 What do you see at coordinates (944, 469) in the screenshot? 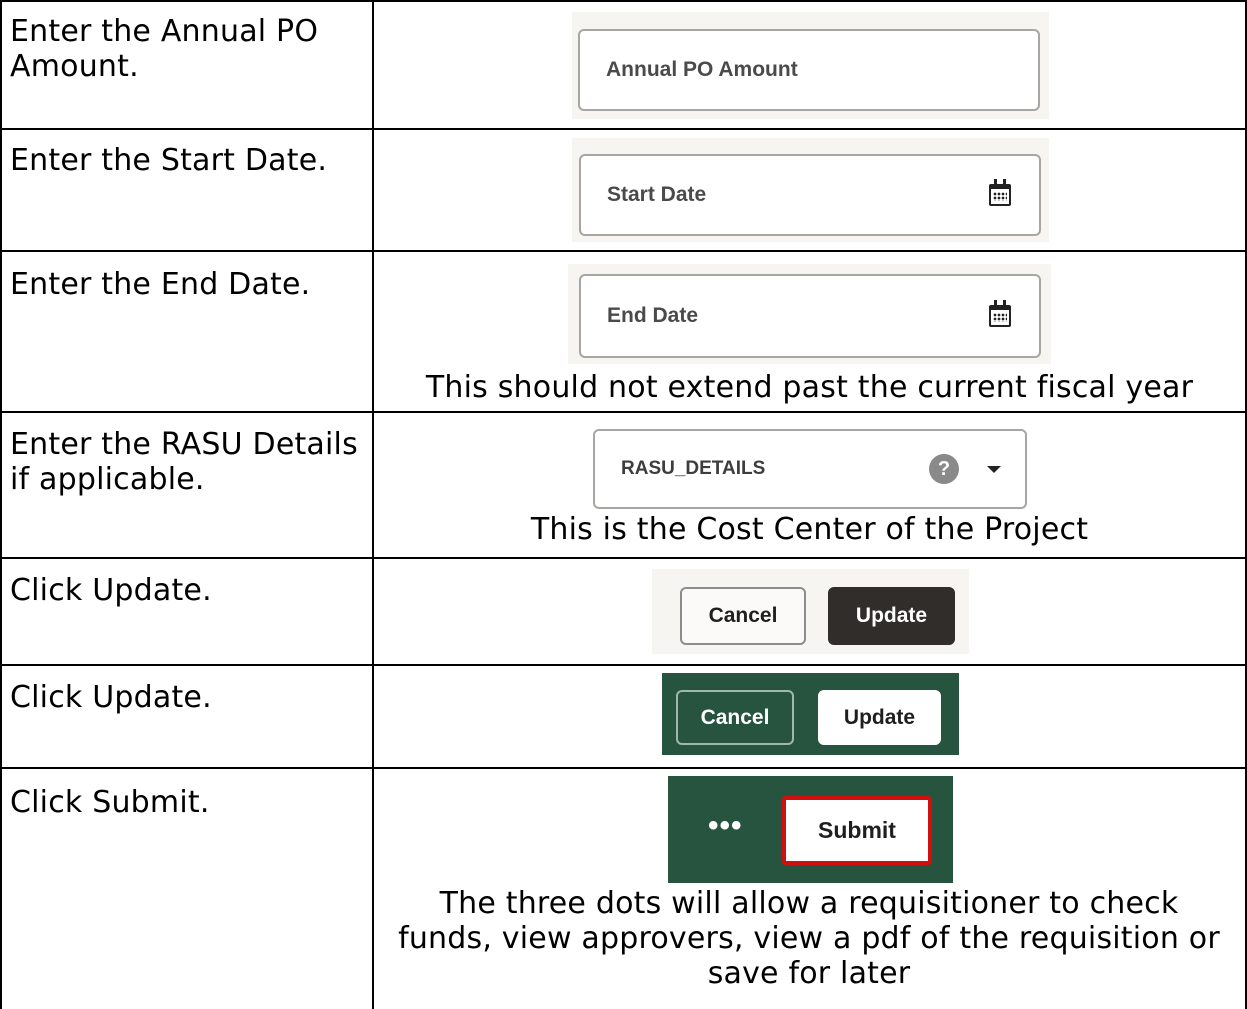
I see `help-icon: ?` at bounding box center [944, 469].